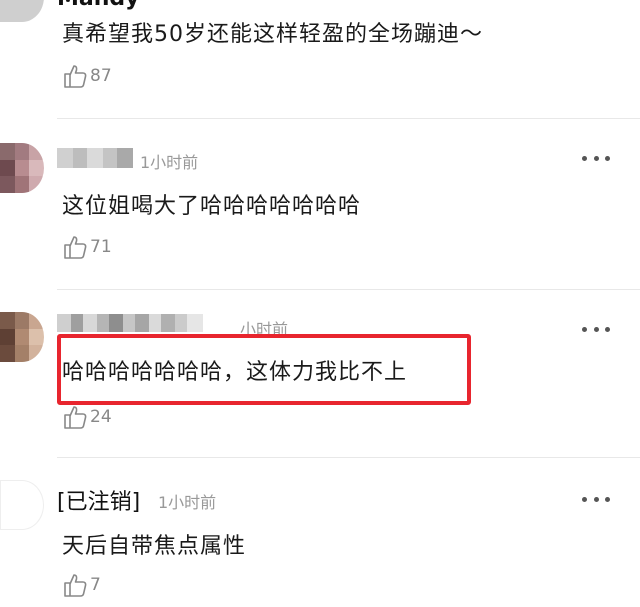 This screenshot has width=640, height=607. I want to click on like-button: 71, so click(87, 247).